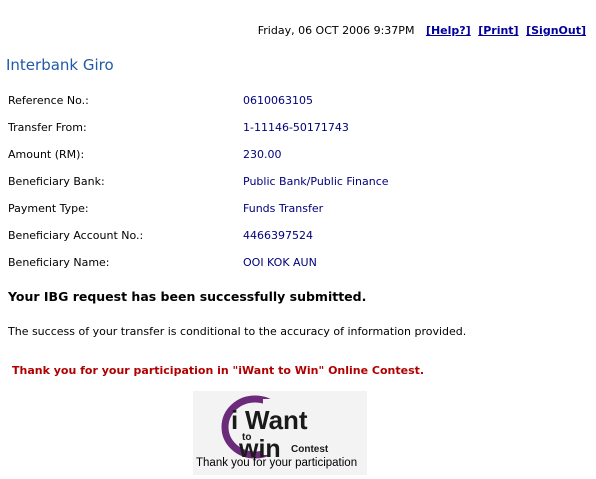 This screenshot has height=479, width=596. What do you see at coordinates (59, 262) in the screenshot?
I see `beneficiary-name-label: Beneficiary Name:` at bounding box center [59, 262].